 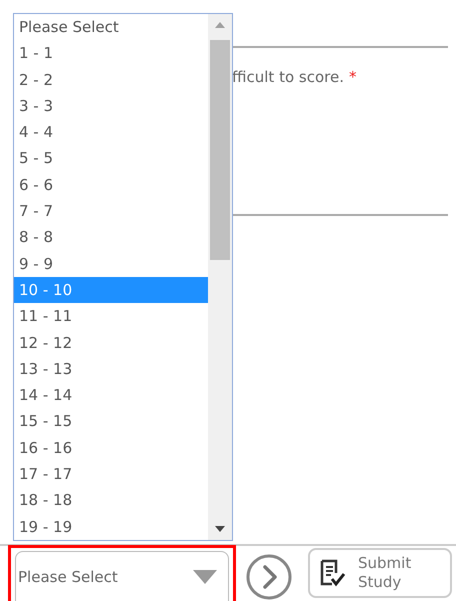 What do you see at coordinates (220, 529) in the screenshot?
I see `scroll-down-icon` at bounding box center [220, 529].